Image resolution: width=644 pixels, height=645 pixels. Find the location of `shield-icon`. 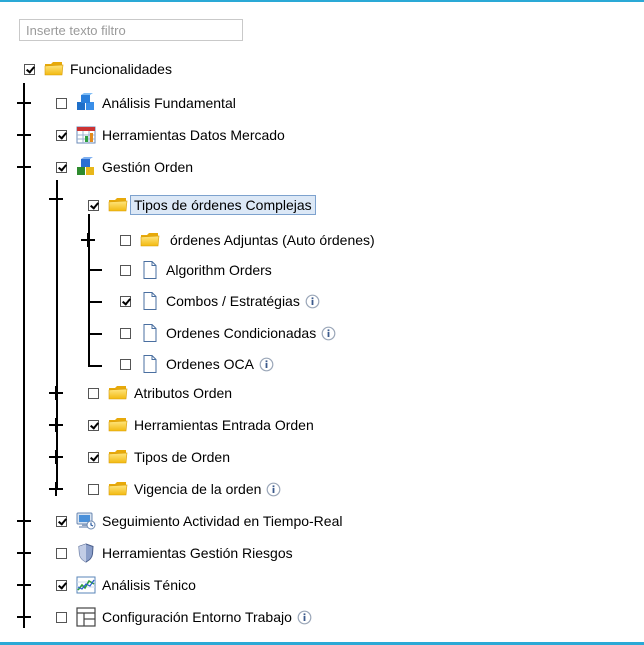

shield-icon is located at coordinates (86, 553).